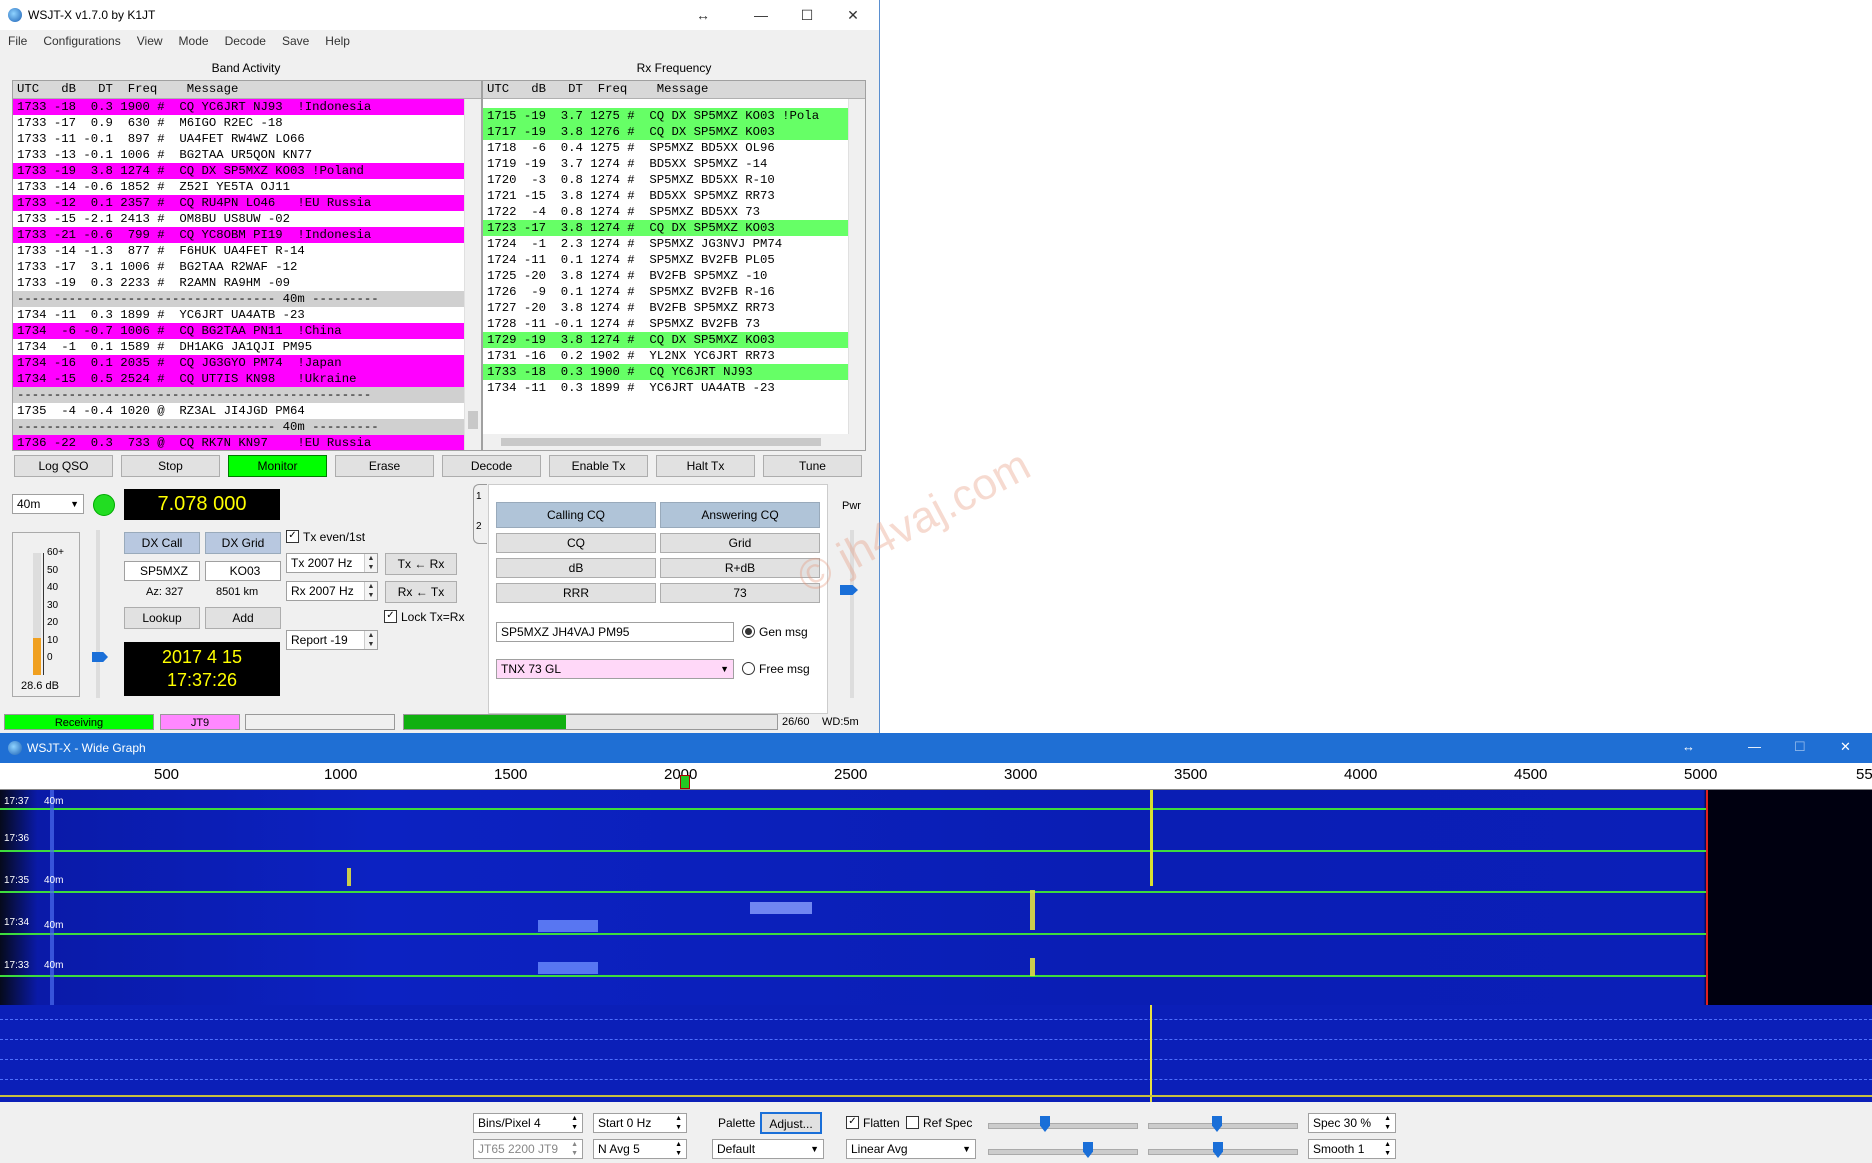 The width and height of the screenshot is (1872, 1163). Describe the element at coordinates (238, 411) in the screenshot. I see `list-item: 1735 -4 -0.4 1020 @ RZ3AL JI4JGD PM64` at that location.